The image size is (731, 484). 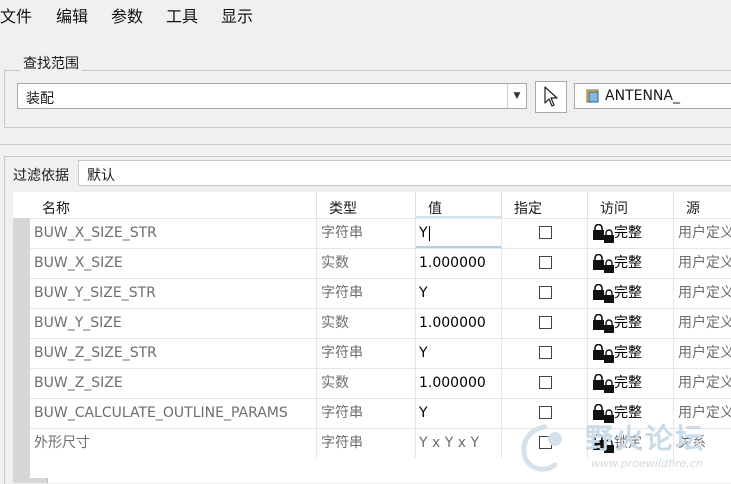 I want to click on column-header-name: 名称, so click(x=173, y=205).